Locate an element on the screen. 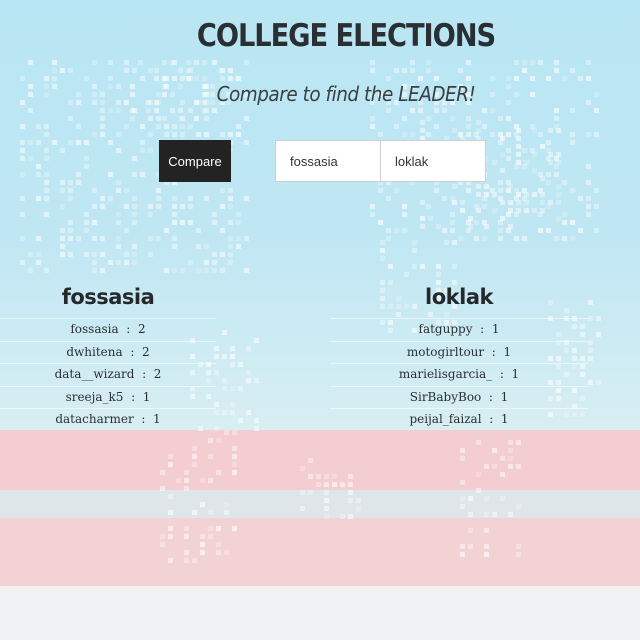  row-name: datacharmer is located at coordinates (94, 419).